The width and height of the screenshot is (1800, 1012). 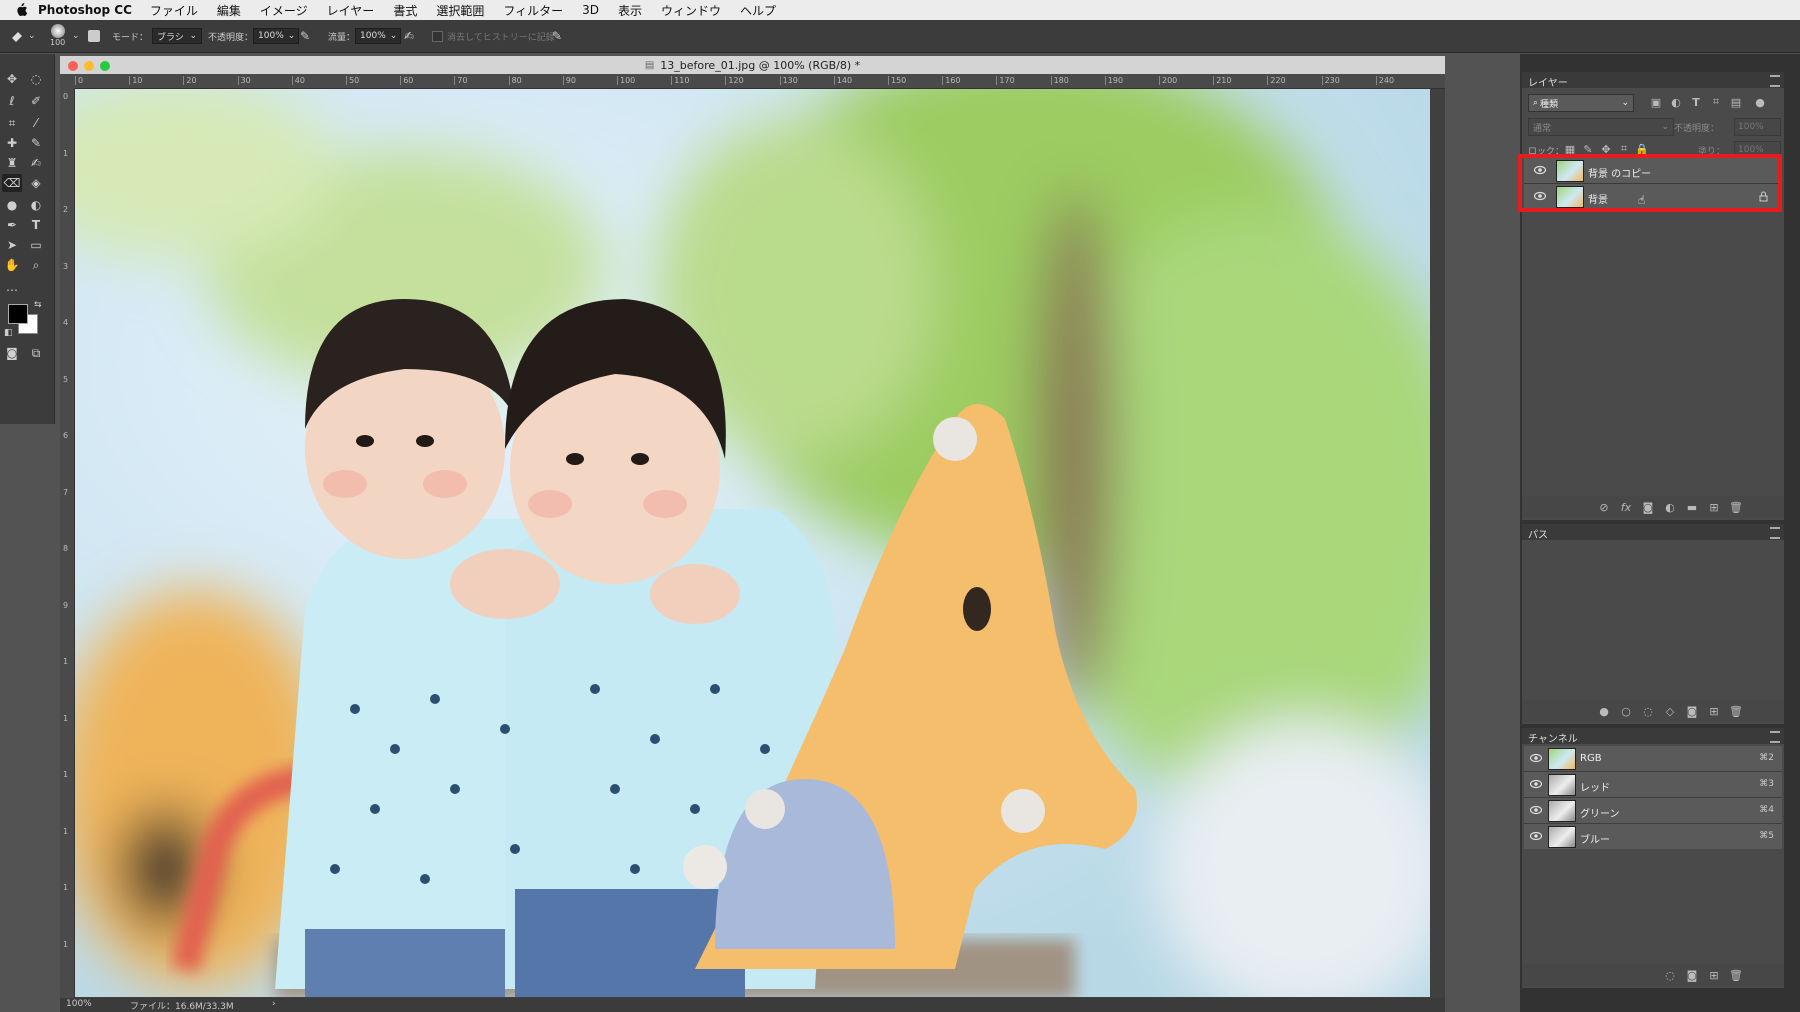 I want to click on brush-picker-dropdown: ⌄, so click(x=76, y=36).